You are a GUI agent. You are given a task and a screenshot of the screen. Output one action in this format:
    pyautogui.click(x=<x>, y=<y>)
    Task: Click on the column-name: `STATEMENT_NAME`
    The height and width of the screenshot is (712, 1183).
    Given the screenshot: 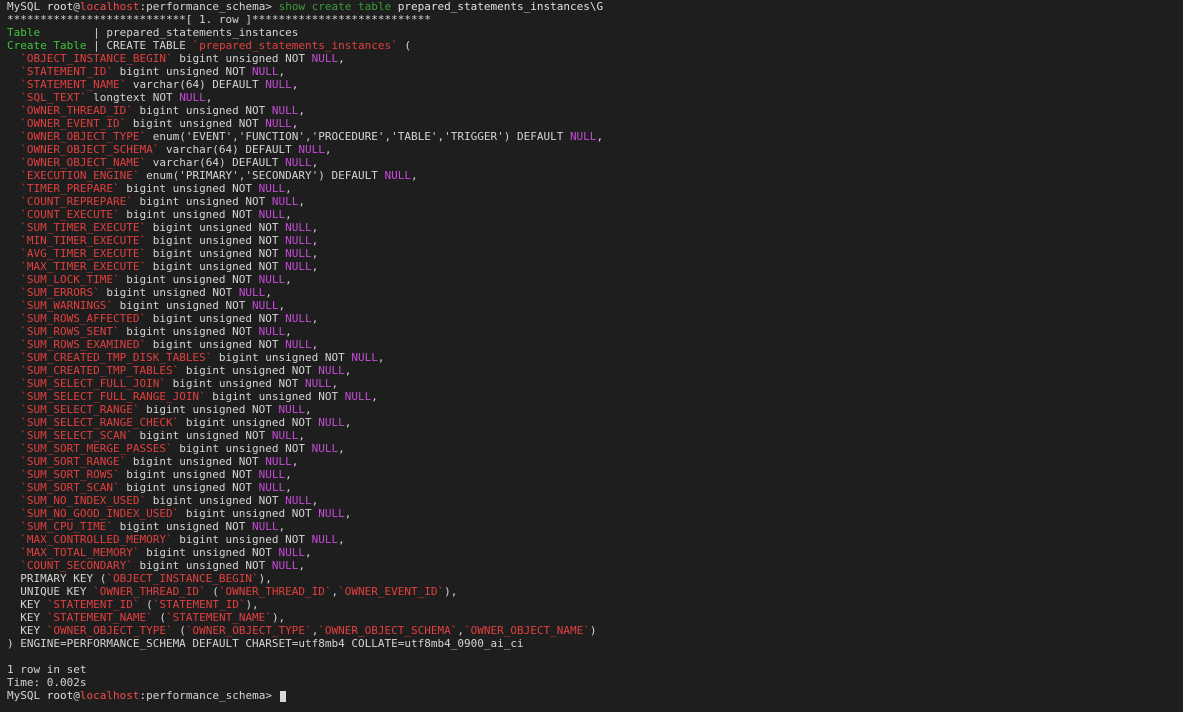 What is the action you would take?
    pyautogui.click(x=73, y=84)
    